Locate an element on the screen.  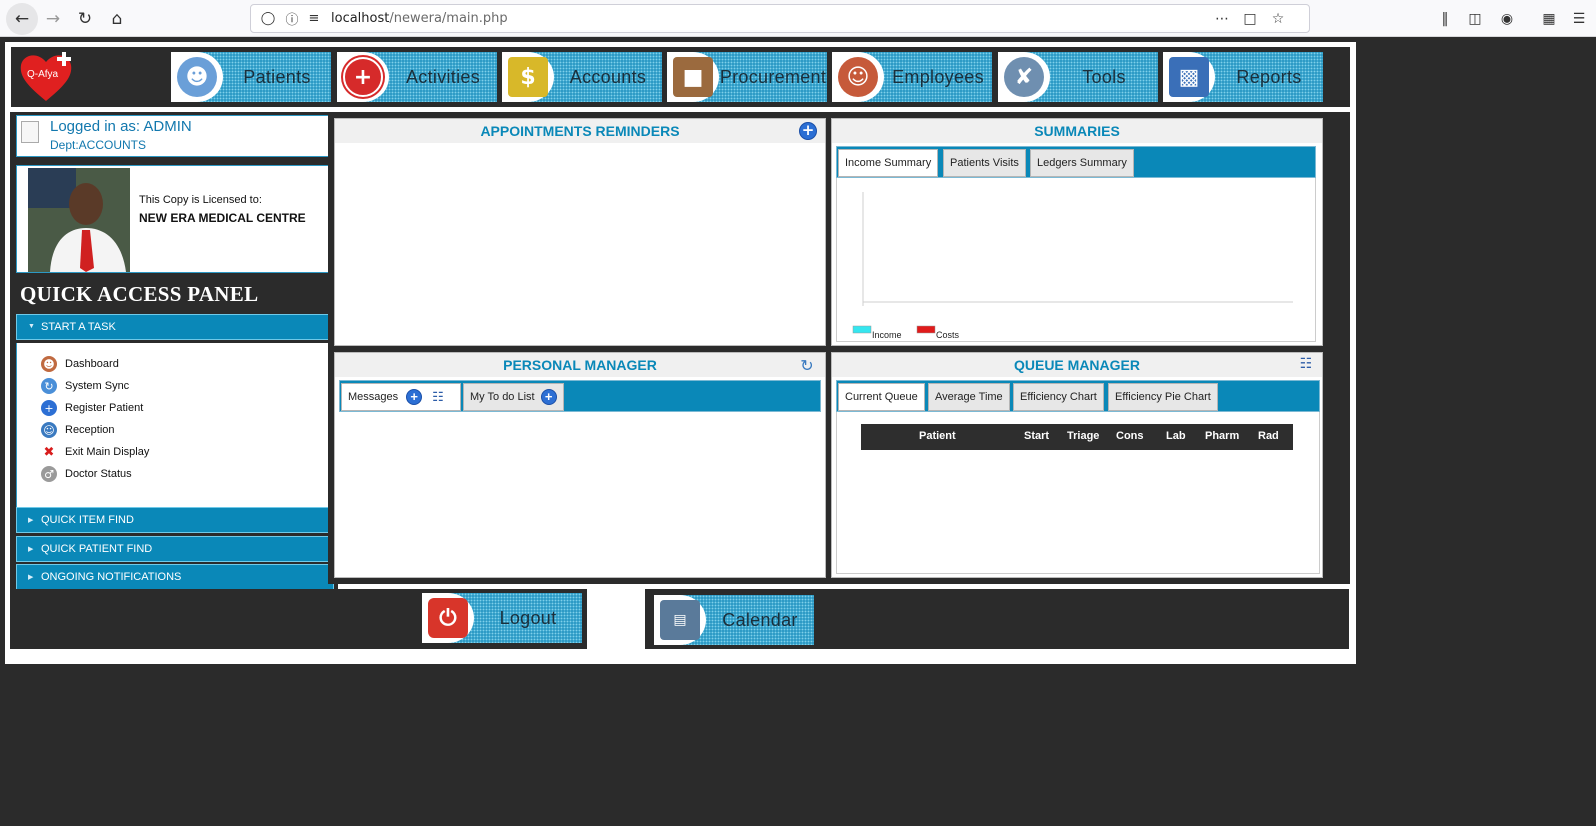
license-label: This Copy is Licensed to: is located at coordinates (200, 200).